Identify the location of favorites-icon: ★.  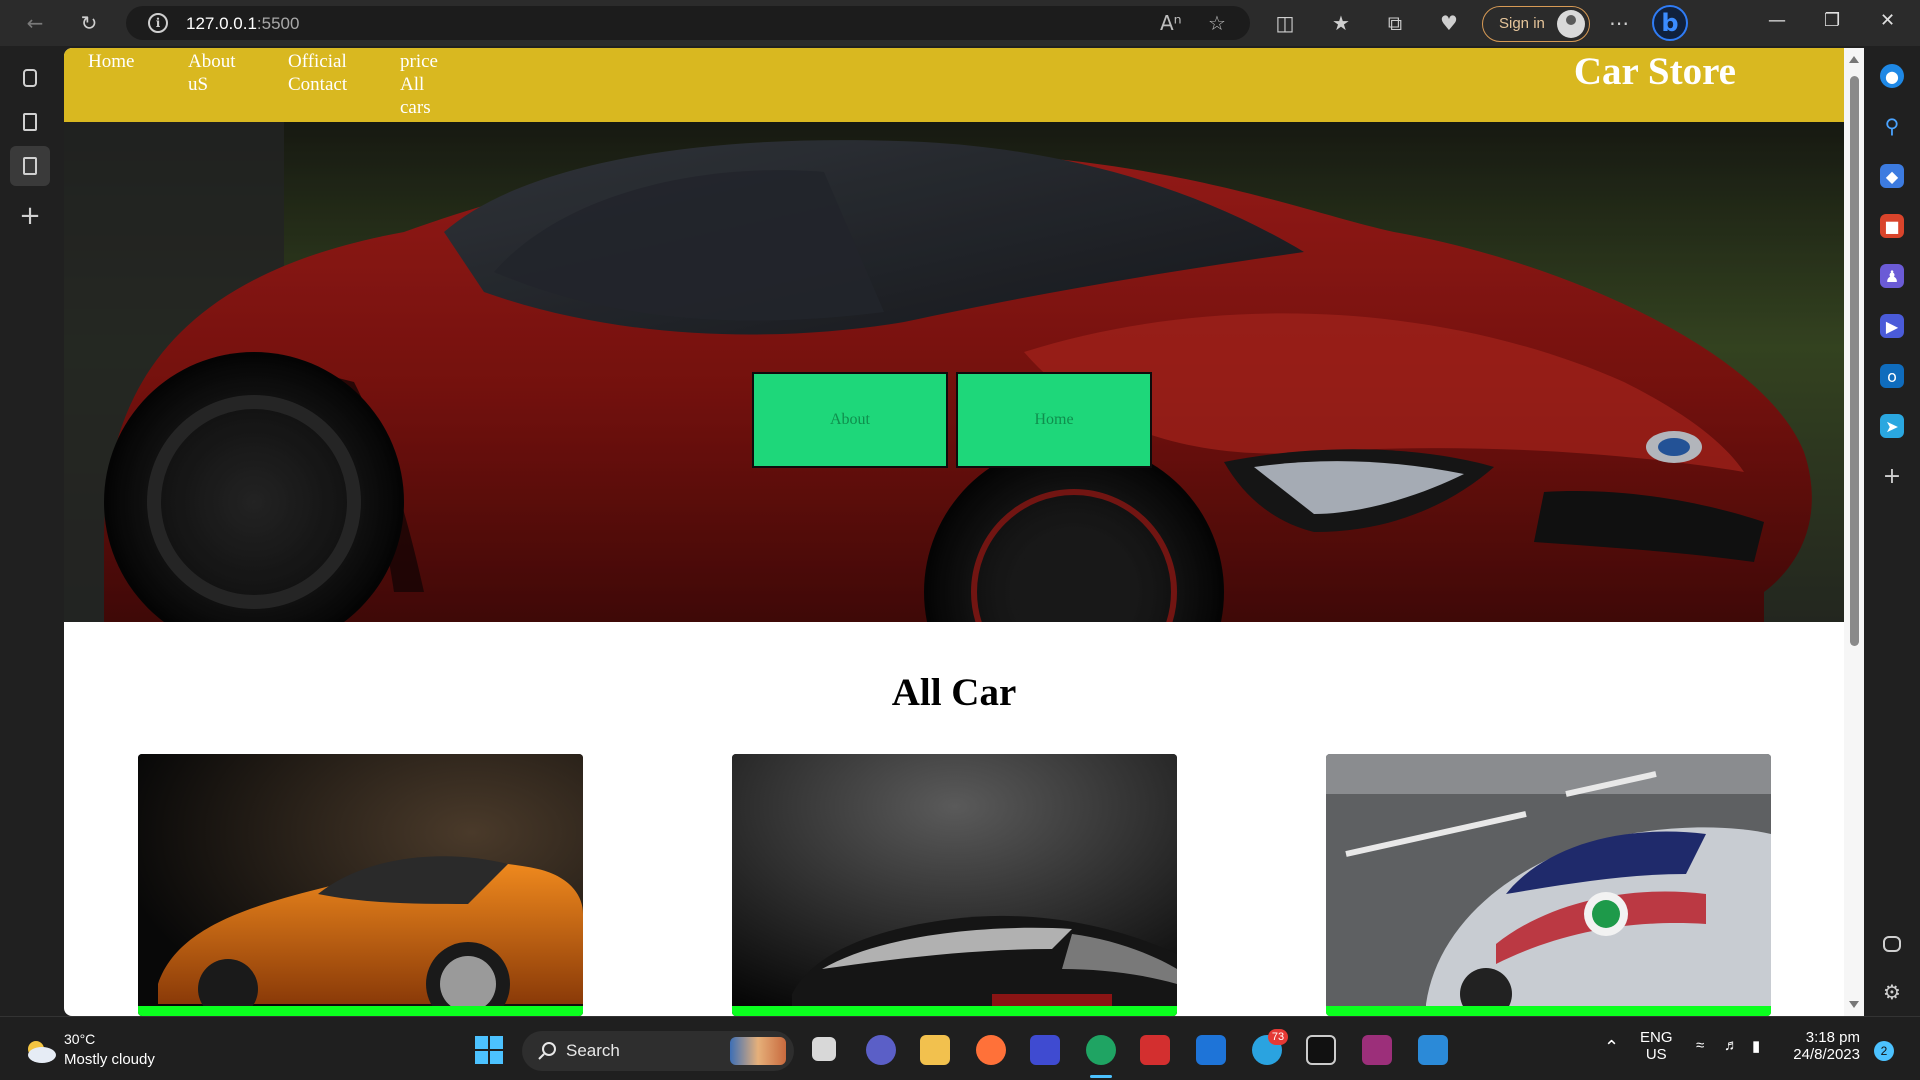
(1341, 23).